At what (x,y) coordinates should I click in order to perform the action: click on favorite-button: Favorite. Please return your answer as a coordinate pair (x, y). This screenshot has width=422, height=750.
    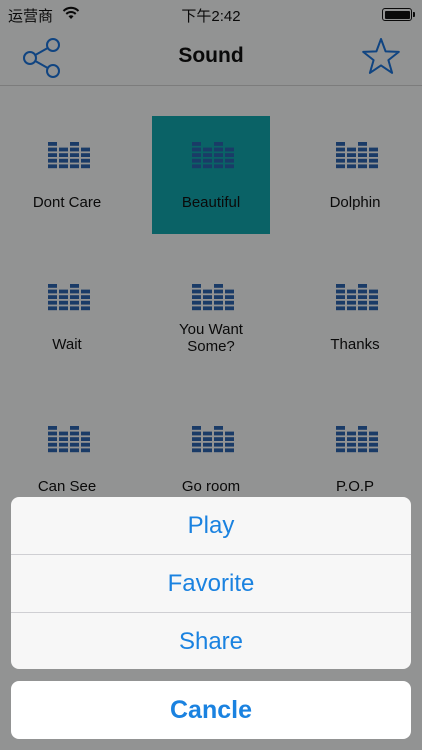
    Looking at the image, I should click on (211, 584).